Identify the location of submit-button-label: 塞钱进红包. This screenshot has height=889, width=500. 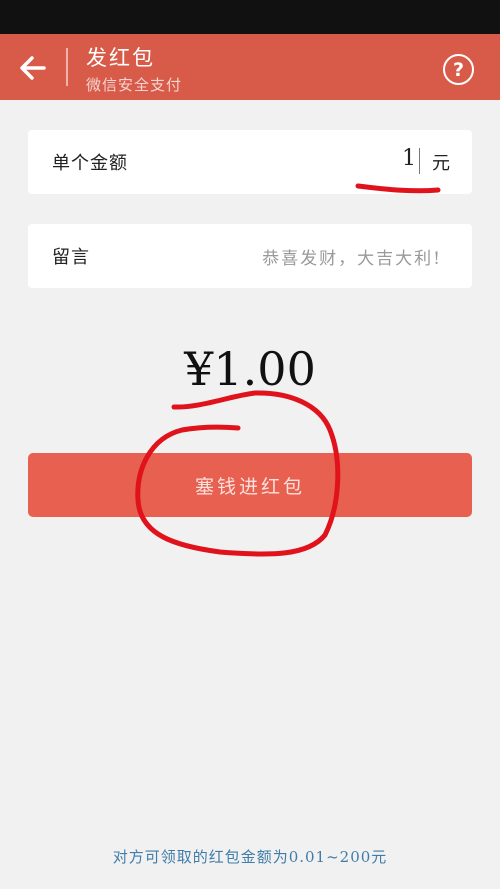
(249, 486).